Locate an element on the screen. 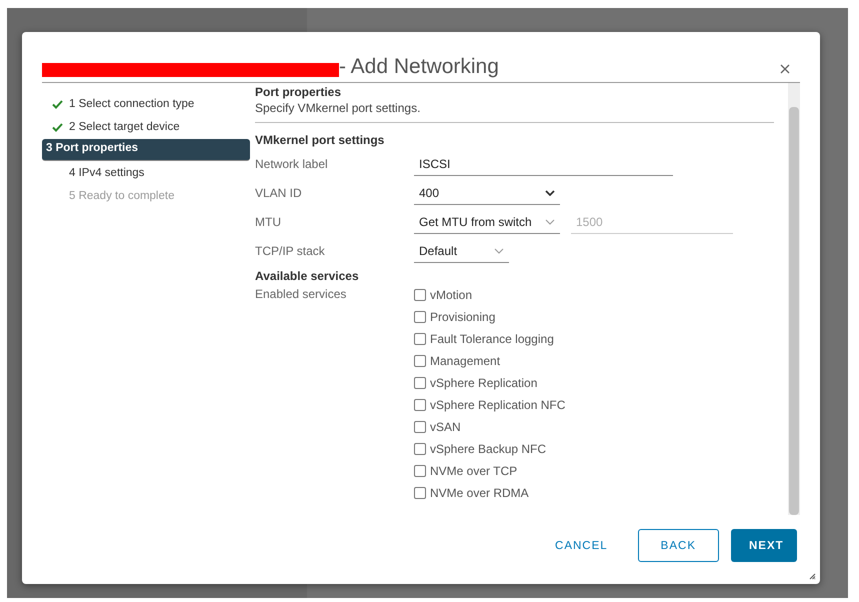 The height and width of the screenshot is (602, 859). section-title: Available services is located at coordinates (307, 276).